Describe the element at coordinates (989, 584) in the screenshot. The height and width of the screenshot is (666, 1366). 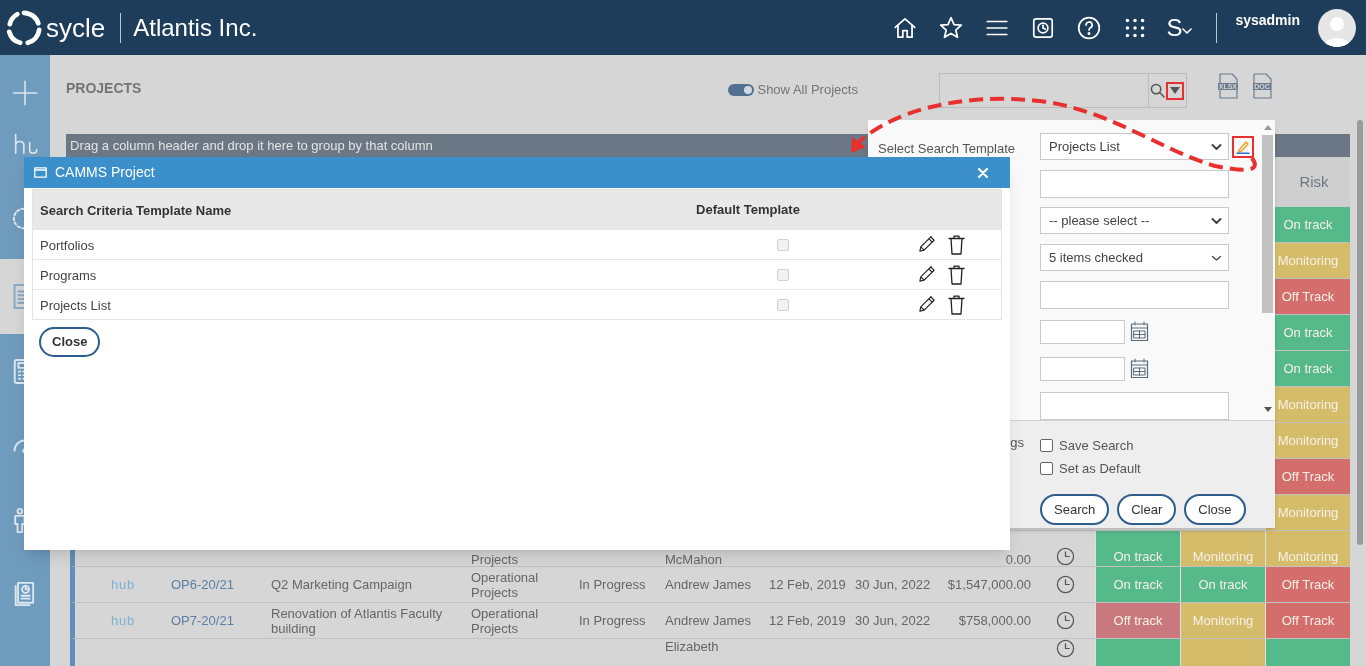
I see `table-cell: $1,547,000.00` at that location.